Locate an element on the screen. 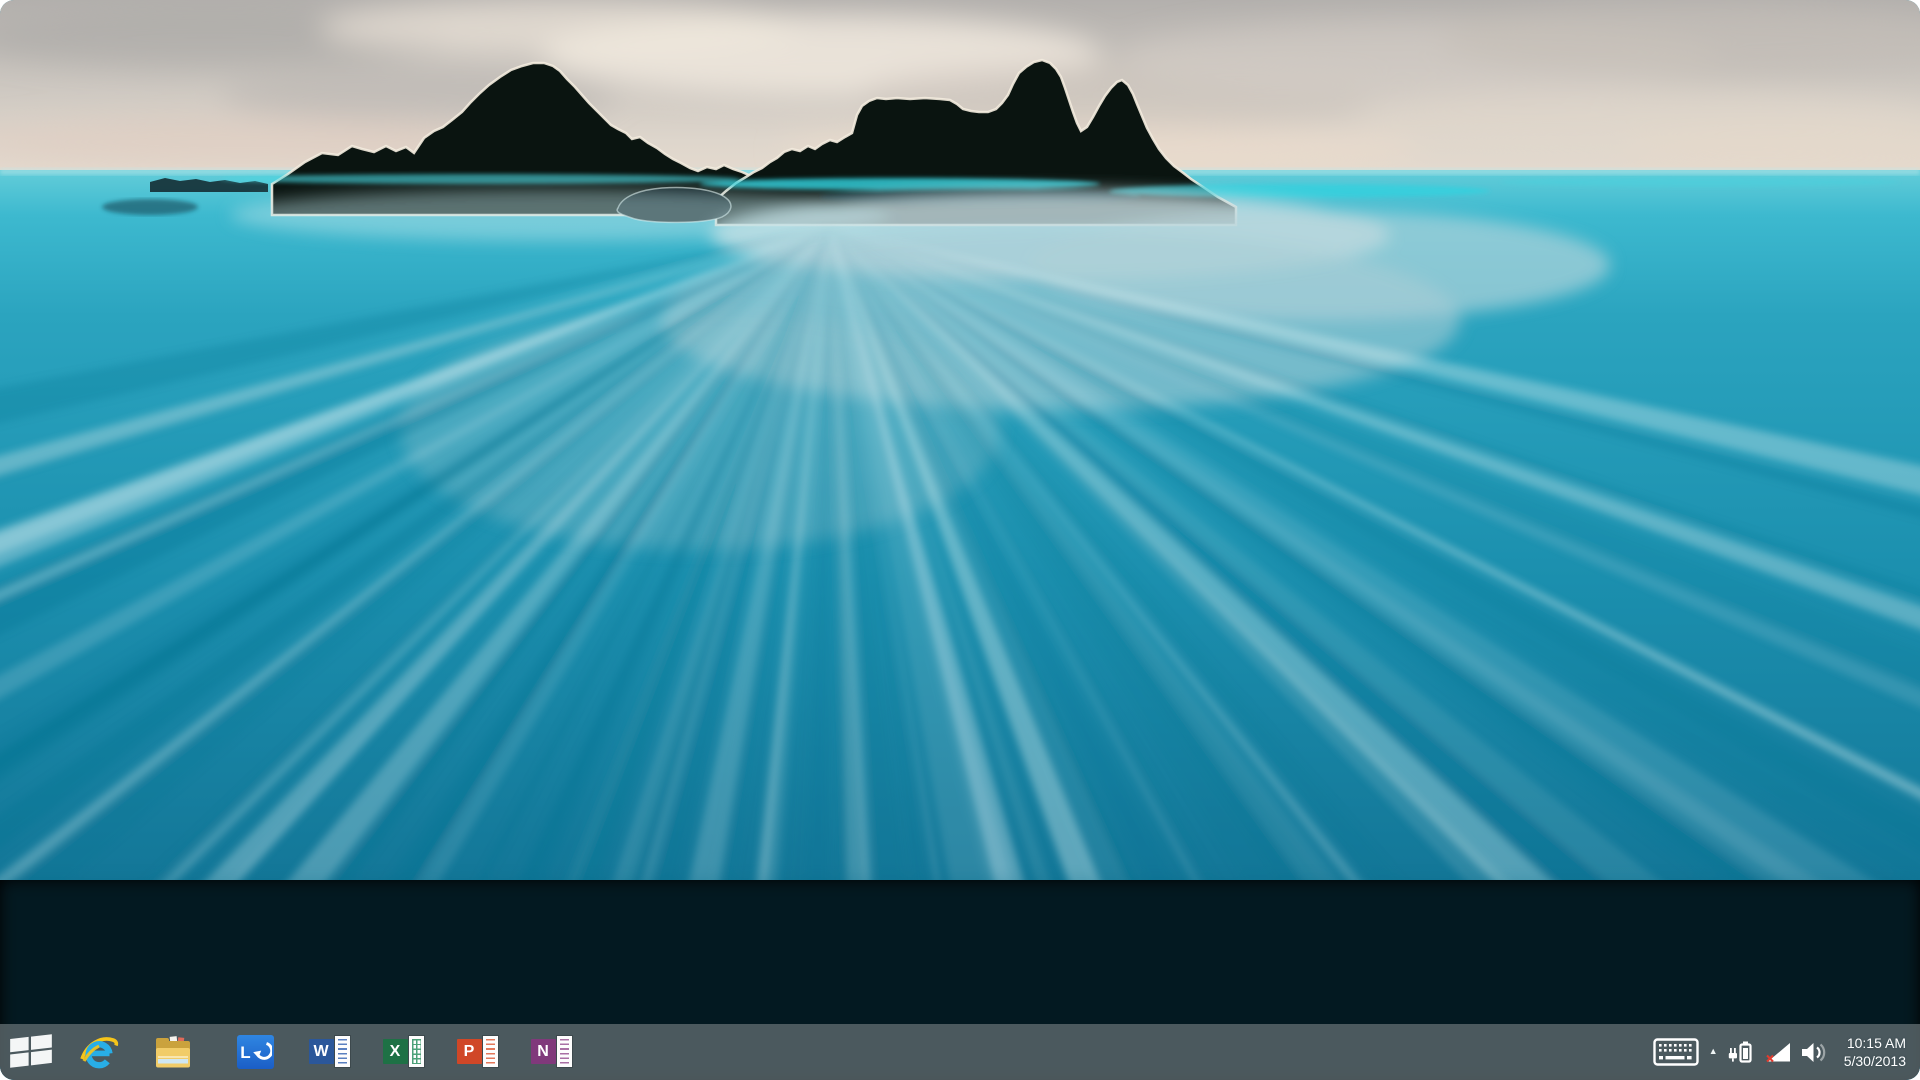 This screenshot has width=1920, height=1080. lync-icon: L is located at coordinates (255, 1052).